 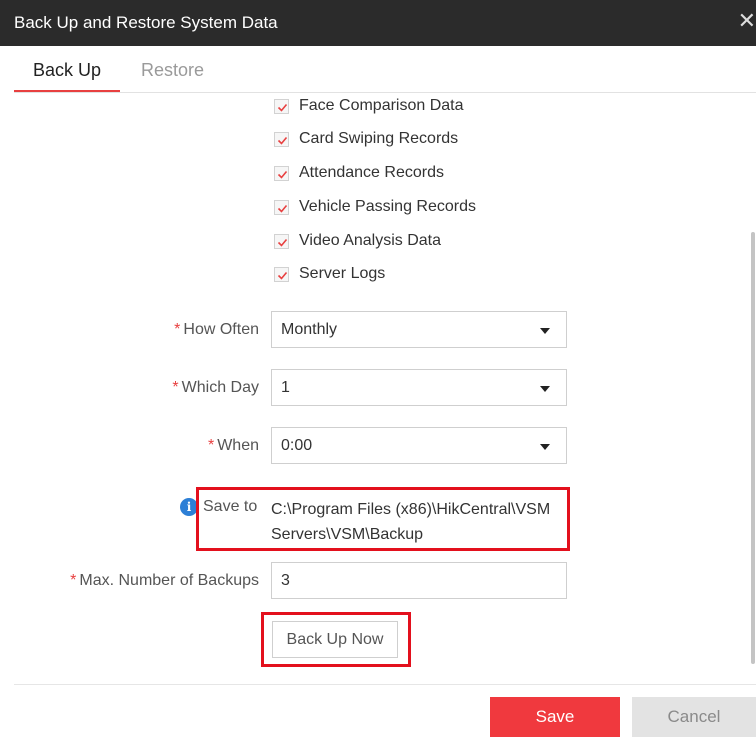 I want to click on when-select: 0:00, so click(x=419, y=445).